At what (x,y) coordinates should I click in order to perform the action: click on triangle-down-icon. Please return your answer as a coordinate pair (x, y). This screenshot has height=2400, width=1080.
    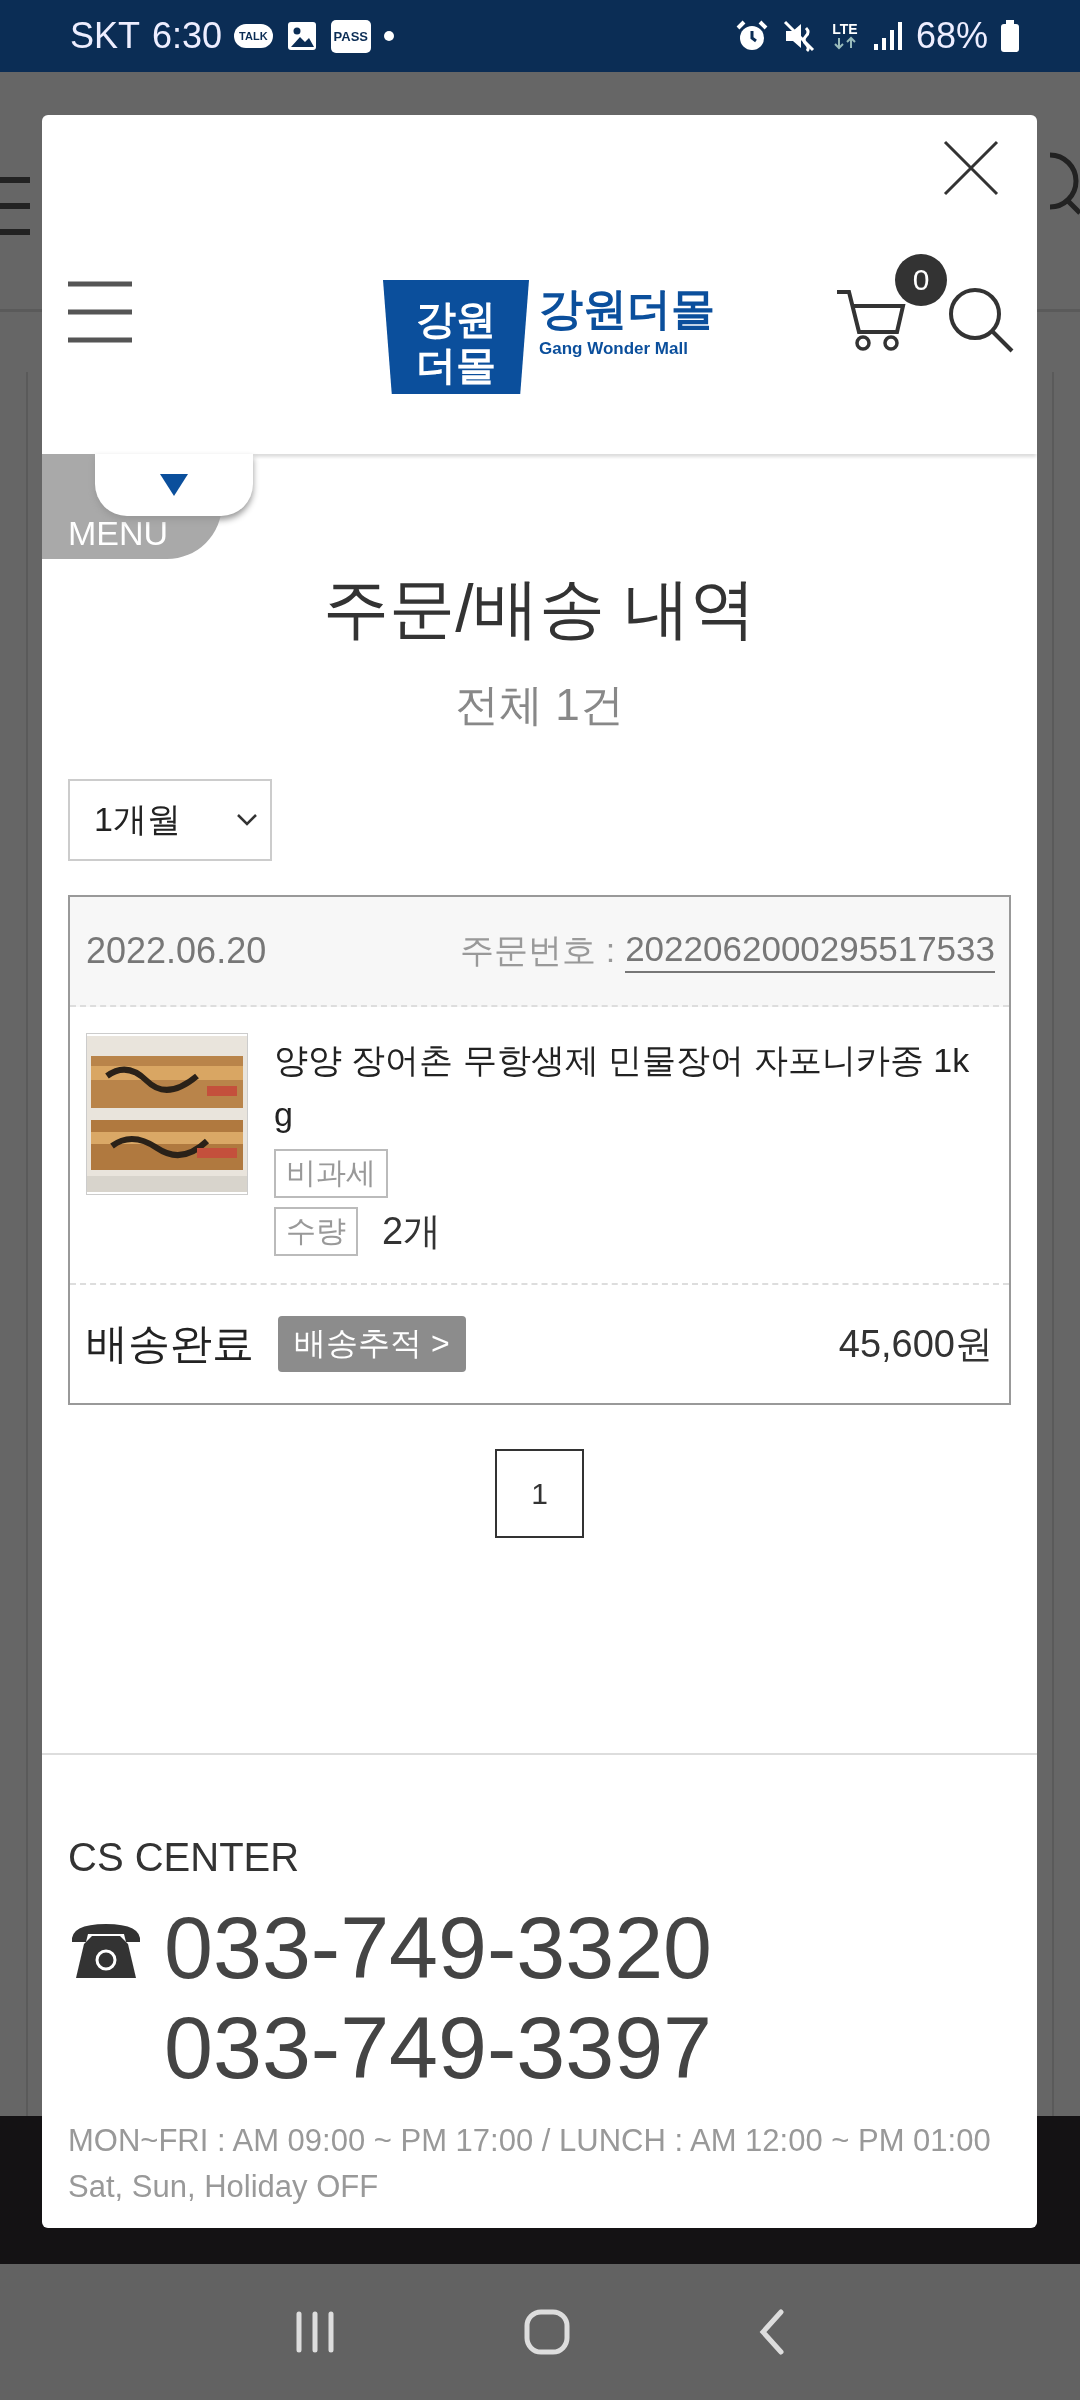
    Looking at the image, I should click on (174, 485).